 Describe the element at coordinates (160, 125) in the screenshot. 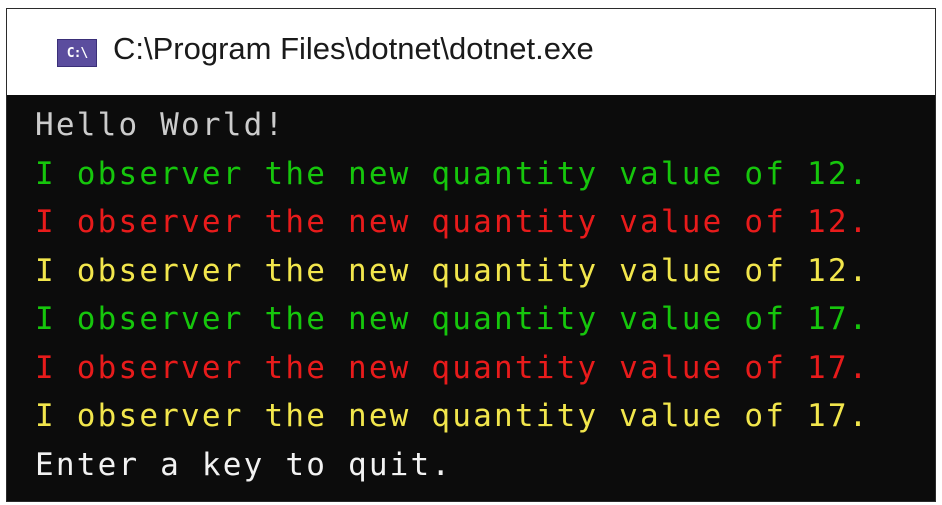

I see `console-line: Hello World!` at that location.